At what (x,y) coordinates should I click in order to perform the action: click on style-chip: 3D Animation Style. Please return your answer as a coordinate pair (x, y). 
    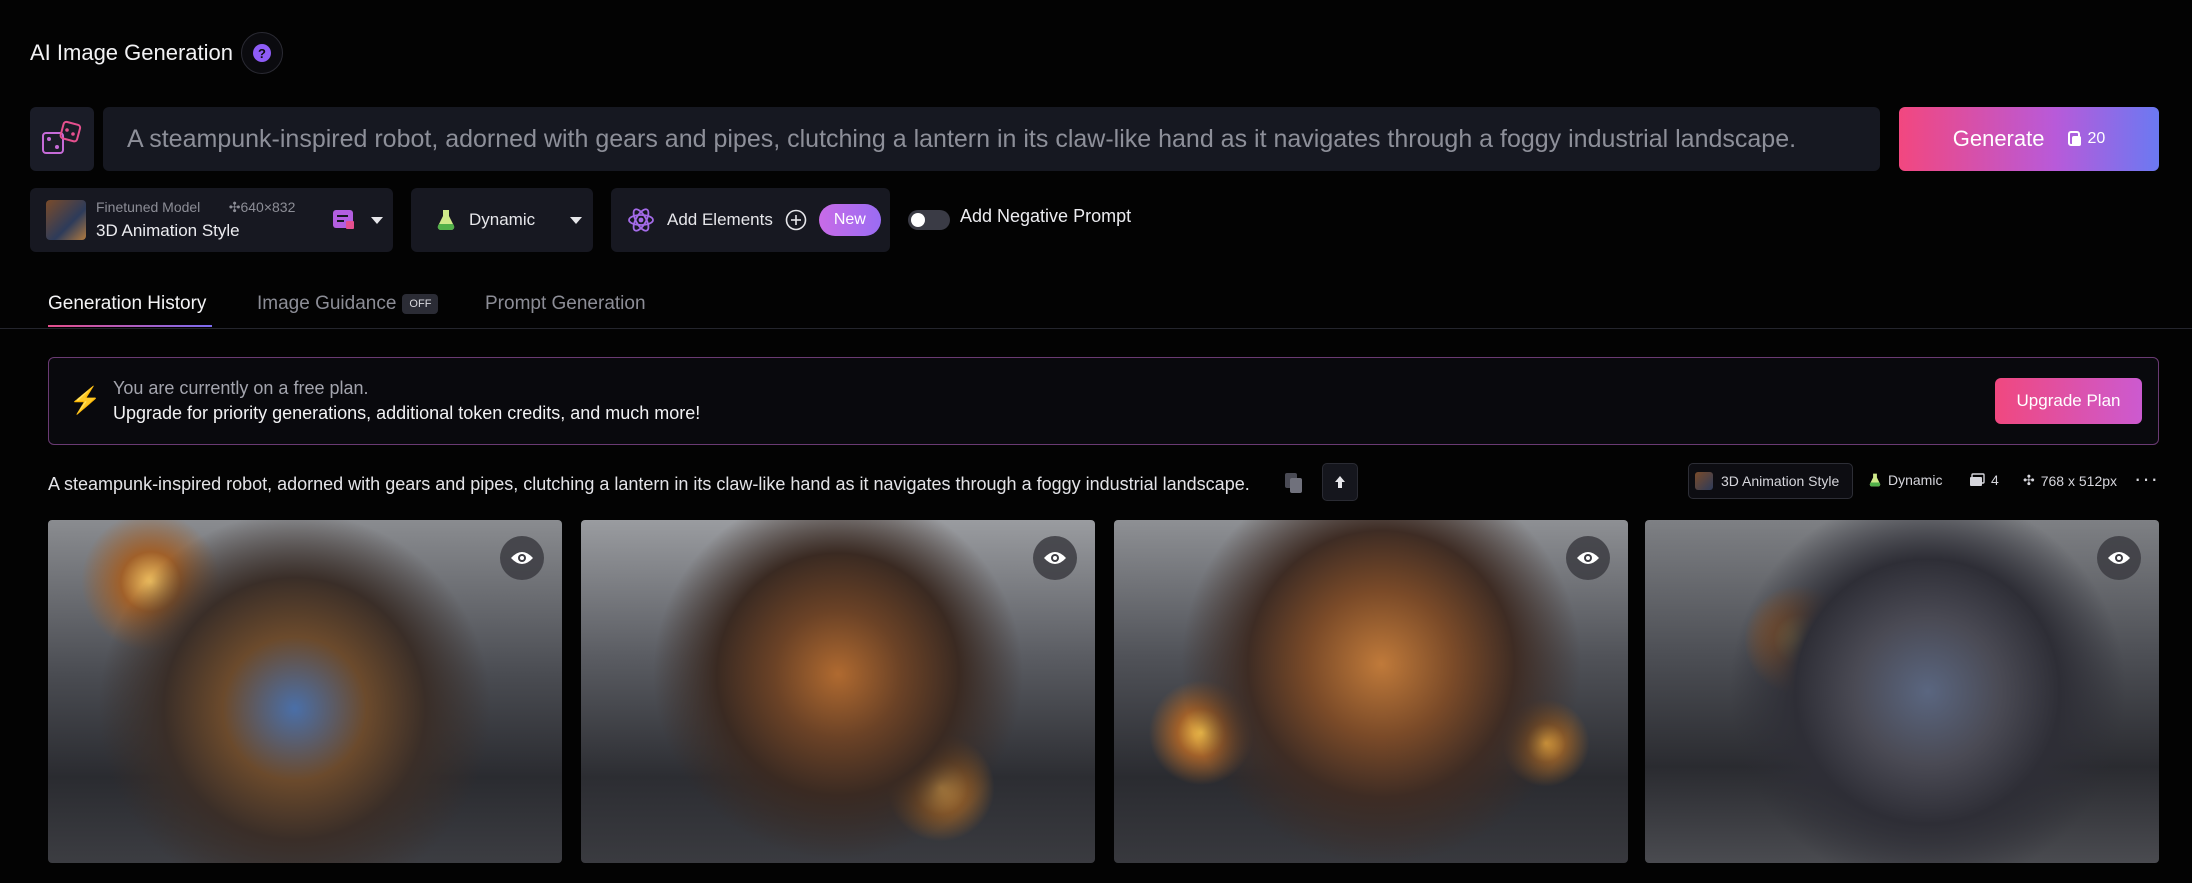
    Looking at the image, I should click on (1770, 481).